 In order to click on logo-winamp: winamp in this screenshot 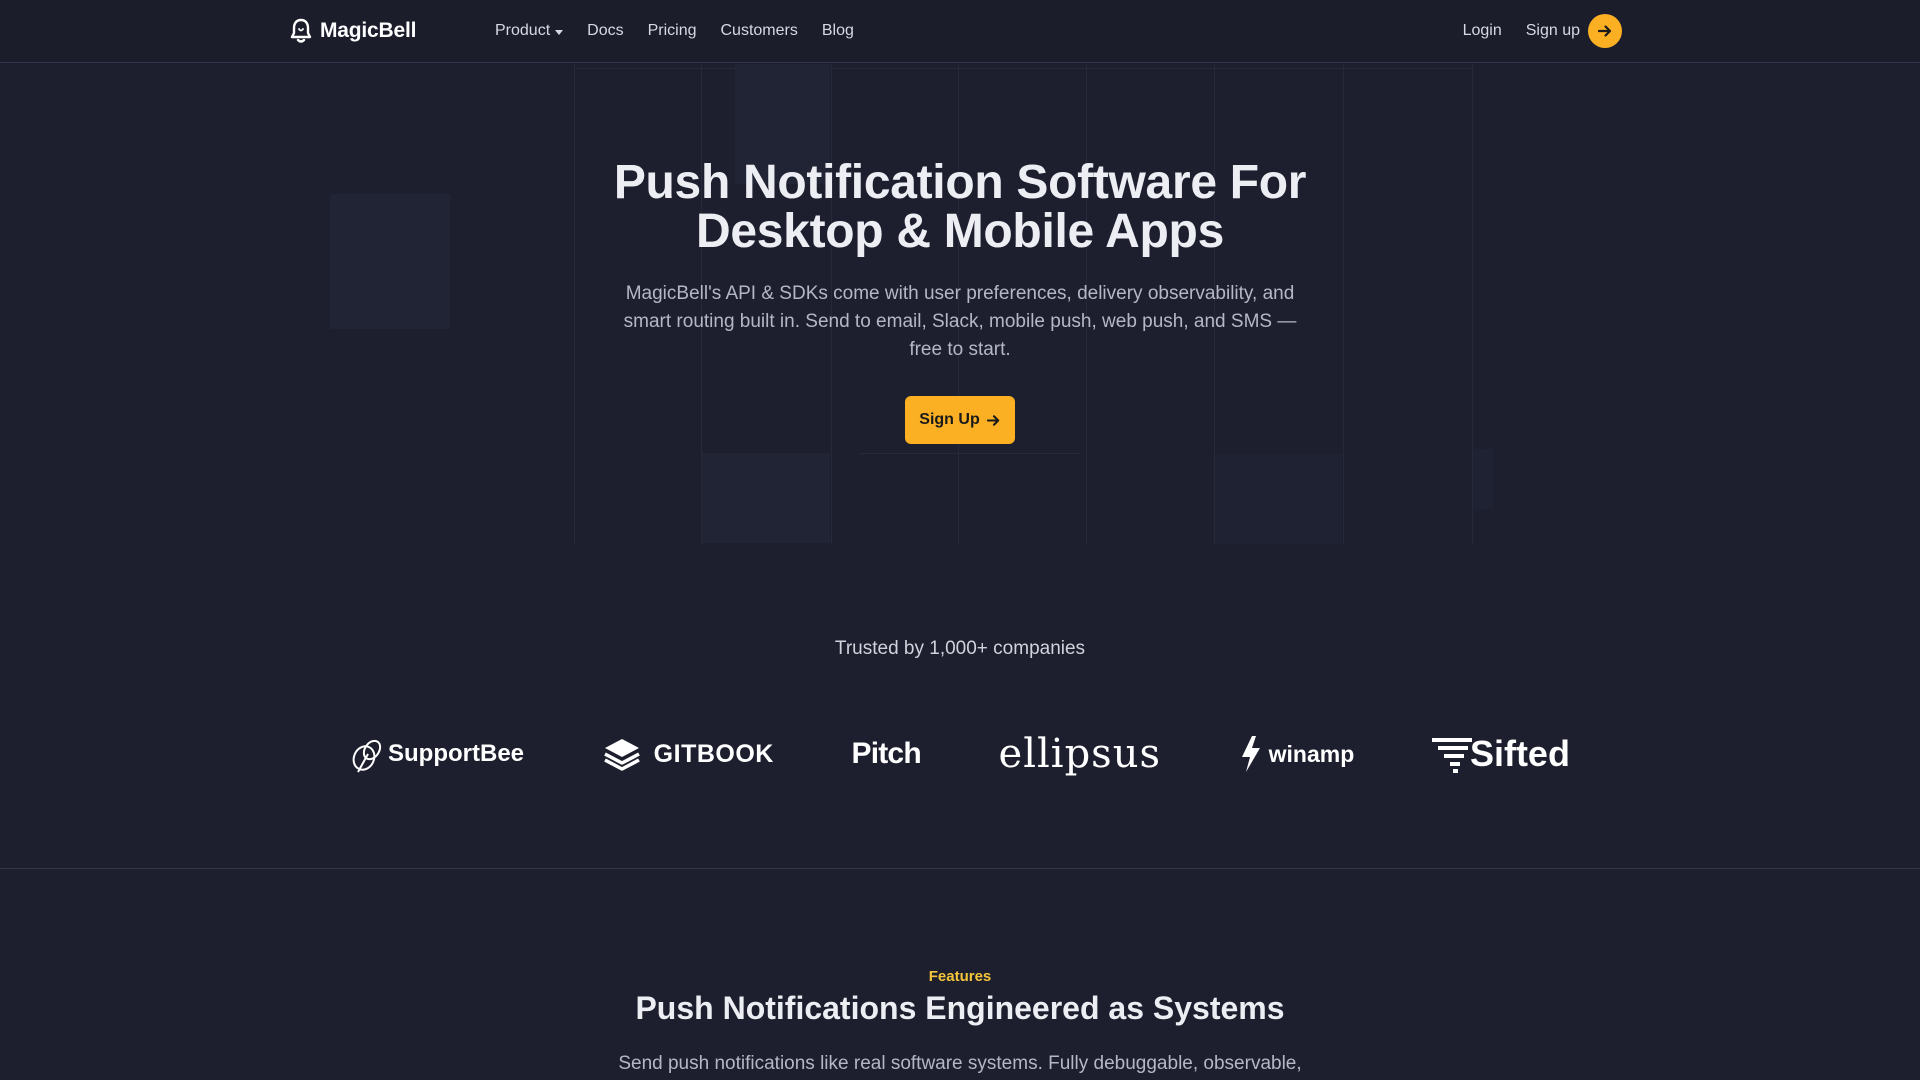, I will do `click(1297, 754)`.